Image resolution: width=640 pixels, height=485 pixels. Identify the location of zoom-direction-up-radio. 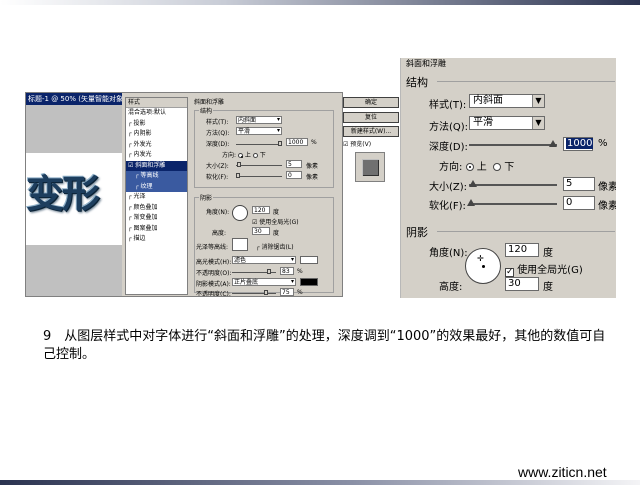
(469, 167).